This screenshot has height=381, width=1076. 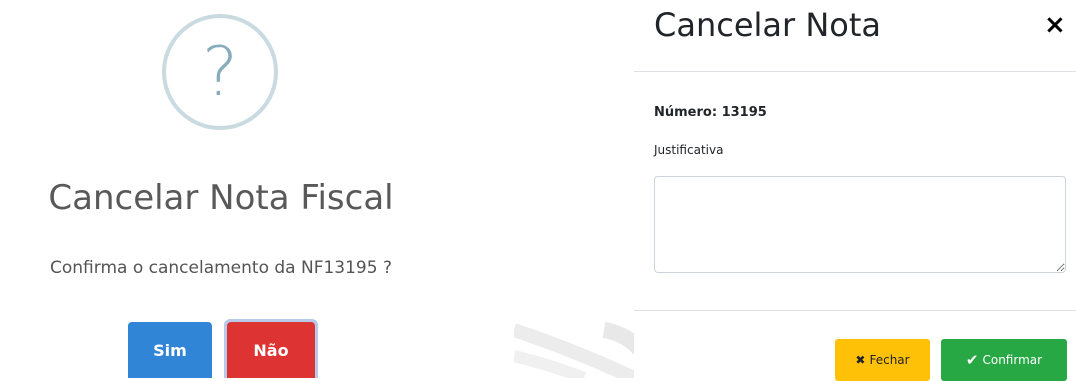 What do you see at coordinates (221, 268) in the screenshot?
I see `alert-message: Confirma o cancelamento da NF13195 ?` at bounding box center [221, 268].